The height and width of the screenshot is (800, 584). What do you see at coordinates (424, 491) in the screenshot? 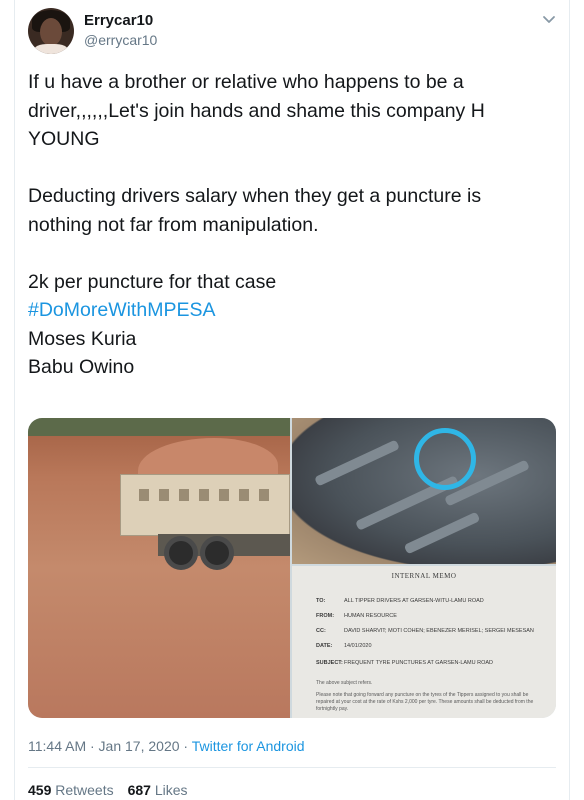
I see `photo-tyre-puncture` at bounding box center [424, 491].